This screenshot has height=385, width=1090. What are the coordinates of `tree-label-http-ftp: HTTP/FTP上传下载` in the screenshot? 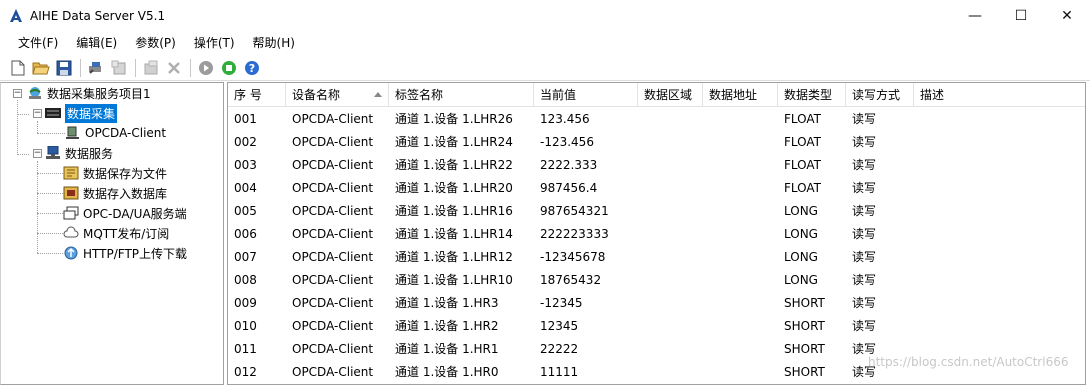 It's located at (135, 253).